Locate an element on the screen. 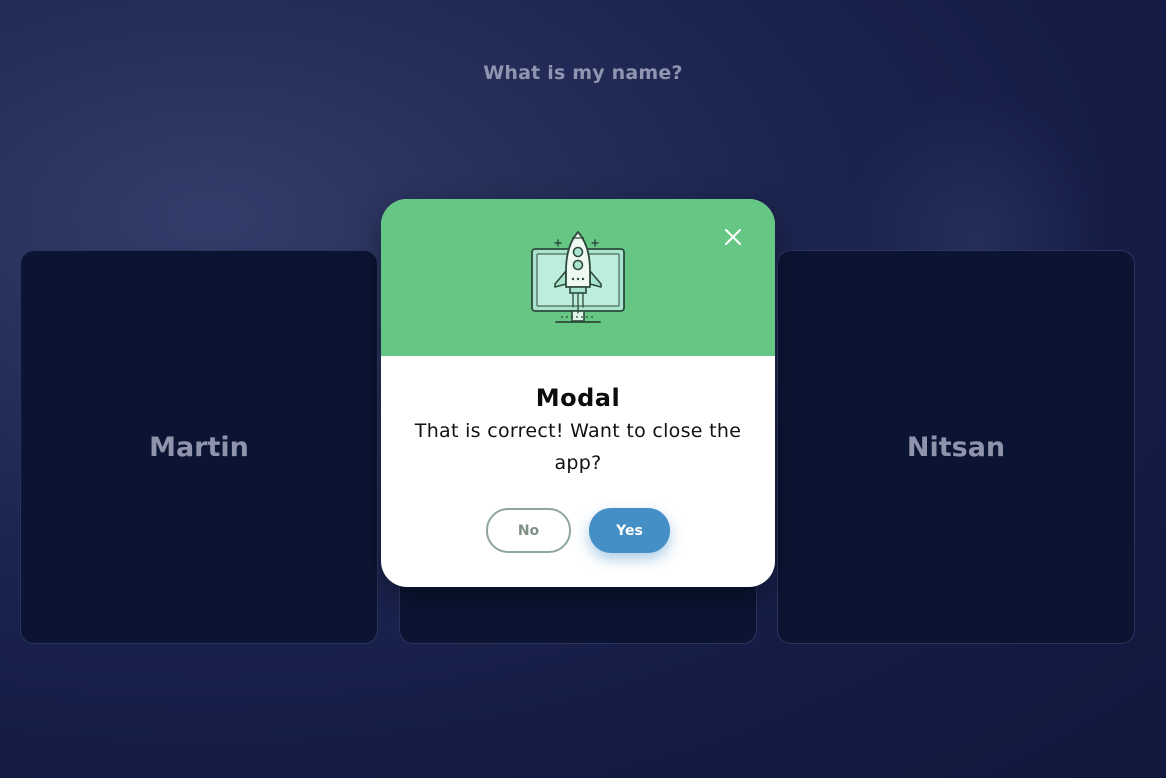  modal-header is located at coordinates (578, 277).